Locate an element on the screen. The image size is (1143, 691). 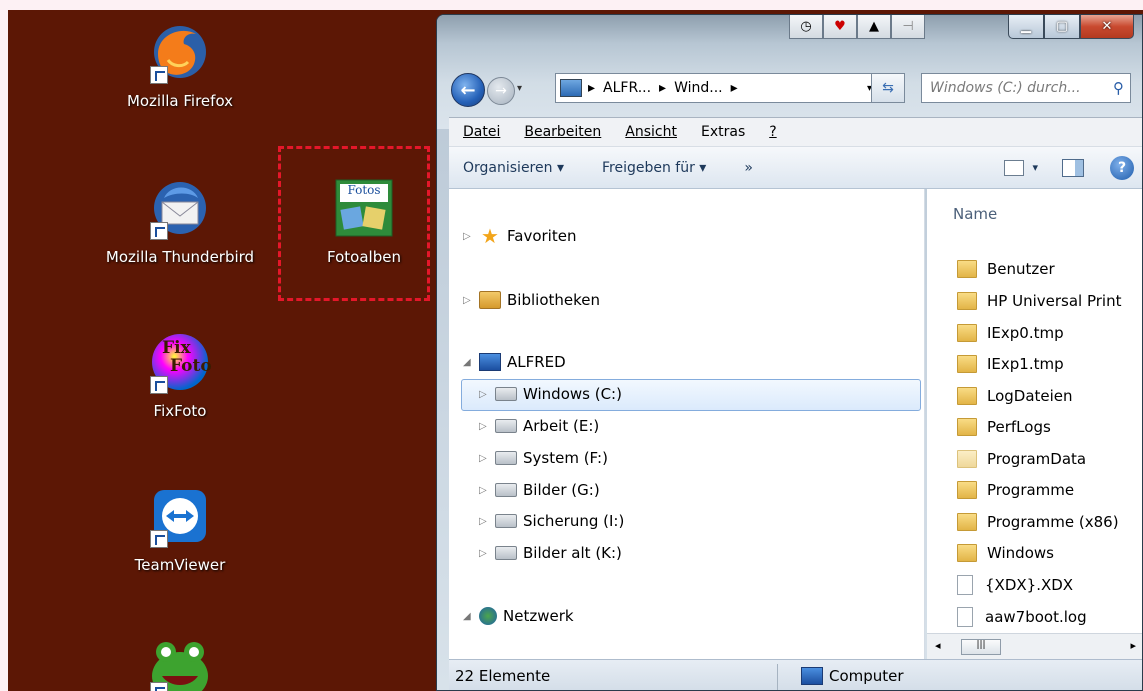
fixfoto-icon: Fix Foto is located at coordinates (180, 362).